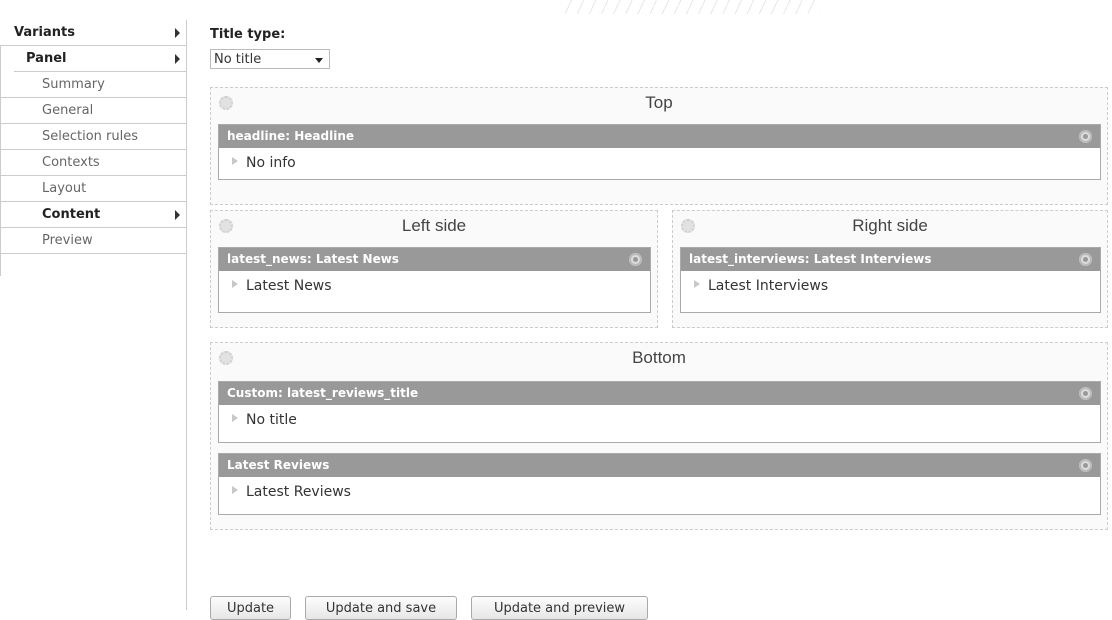  I want to click on nav-divider, so click(0, 161).